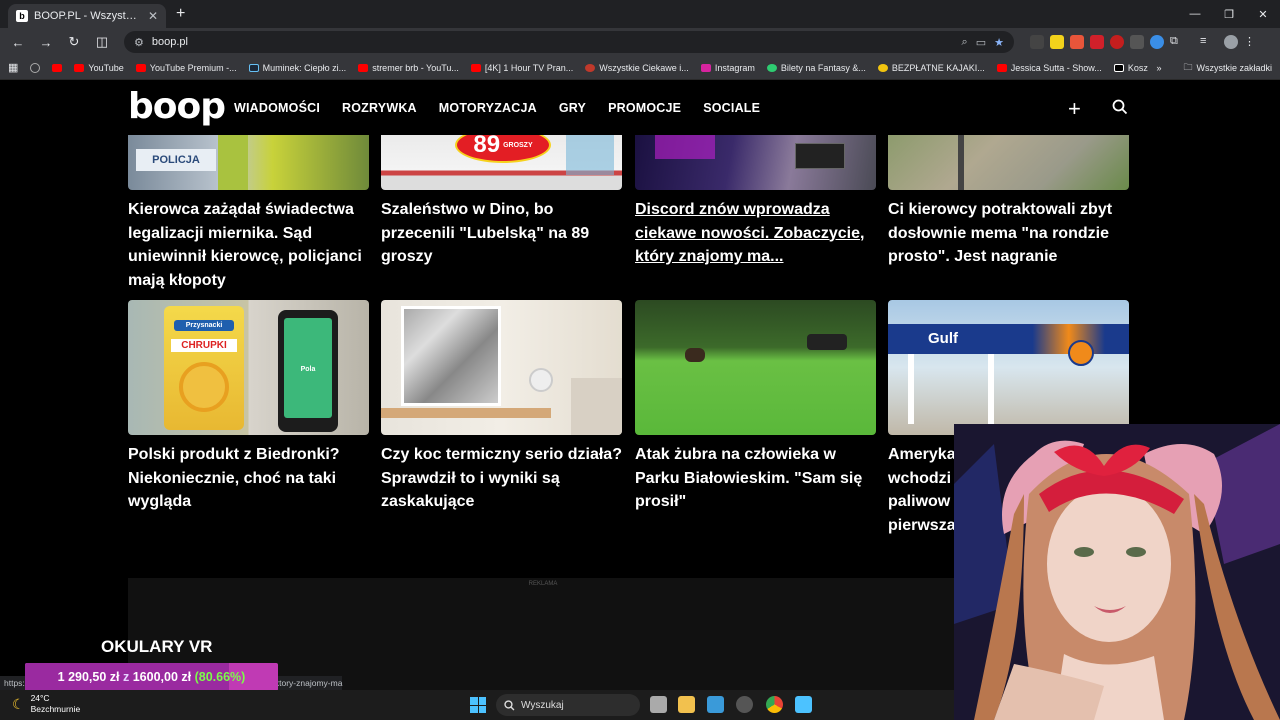 This screenshot has width=1280, height=720. I want to click on browser-tab: b BOOP.PL - Wszystko co chcesz ✕, so click(87, 16).